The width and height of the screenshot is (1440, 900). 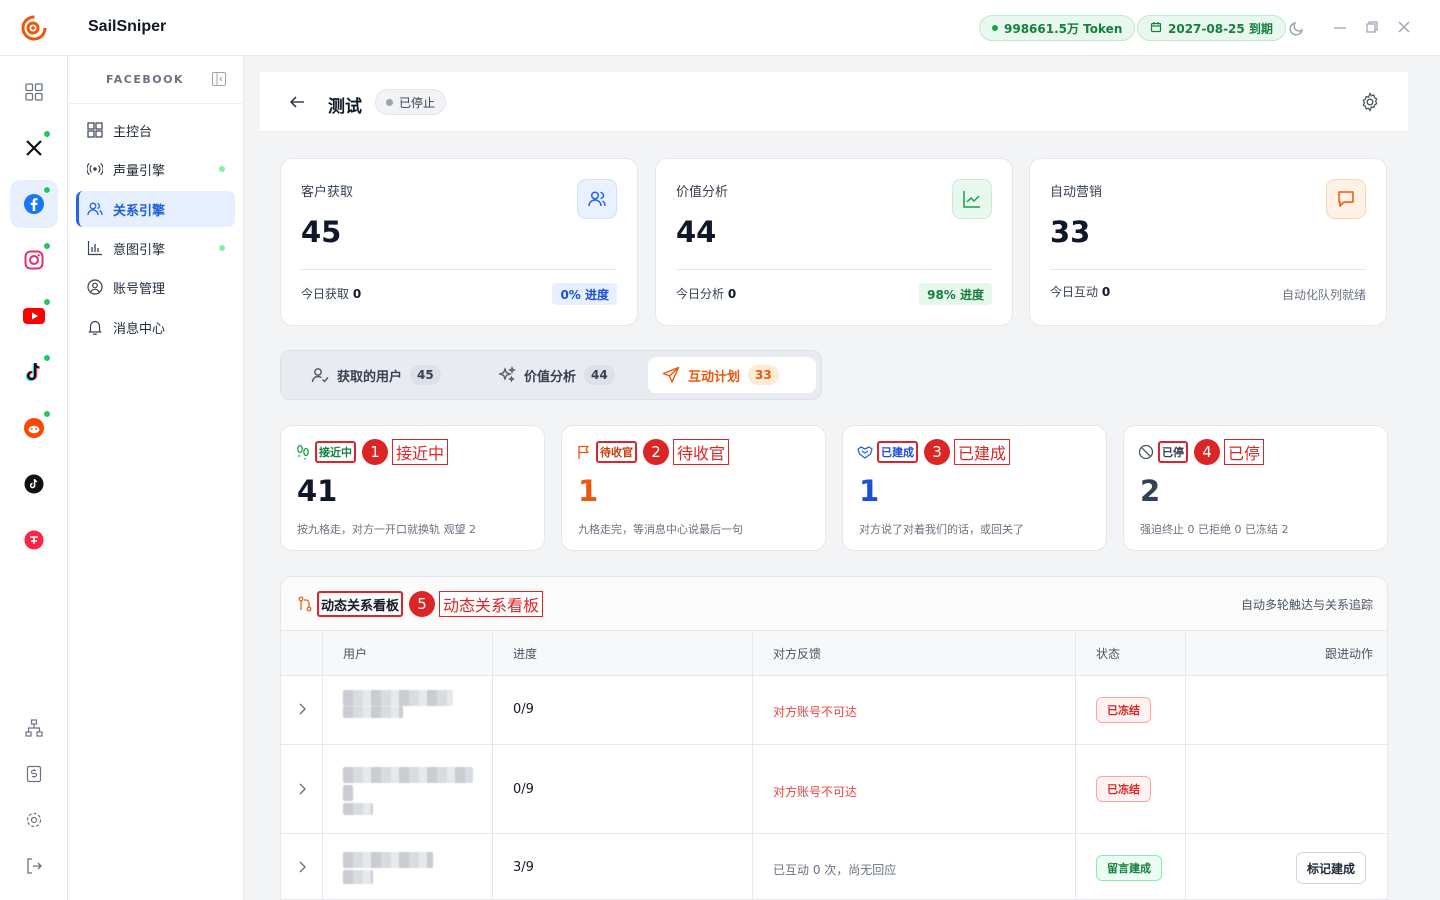 I want to click on apps-grid-icon, so click(x=34, y=92).